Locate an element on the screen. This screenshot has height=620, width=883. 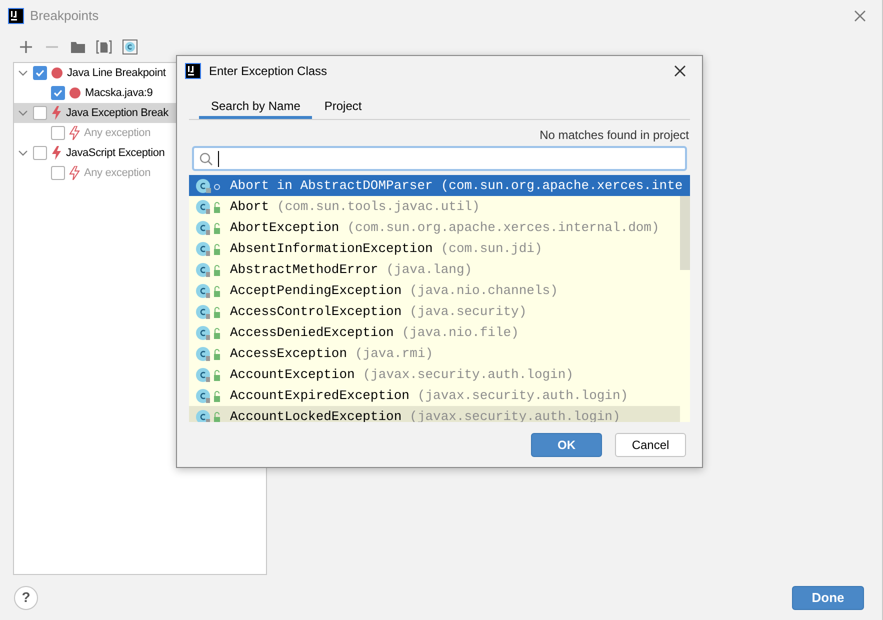
result-row: Abort (com.sun.tools.javac.util) is located at coordinates (434, 206).